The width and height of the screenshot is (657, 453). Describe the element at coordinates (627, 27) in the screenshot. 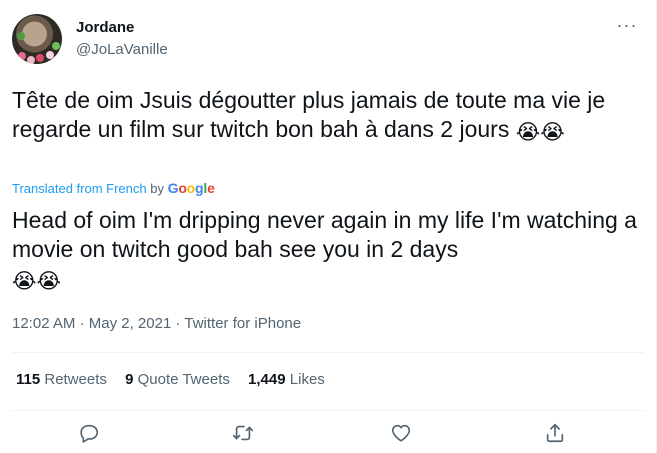

I see `more-options-icon: ···` at that location.